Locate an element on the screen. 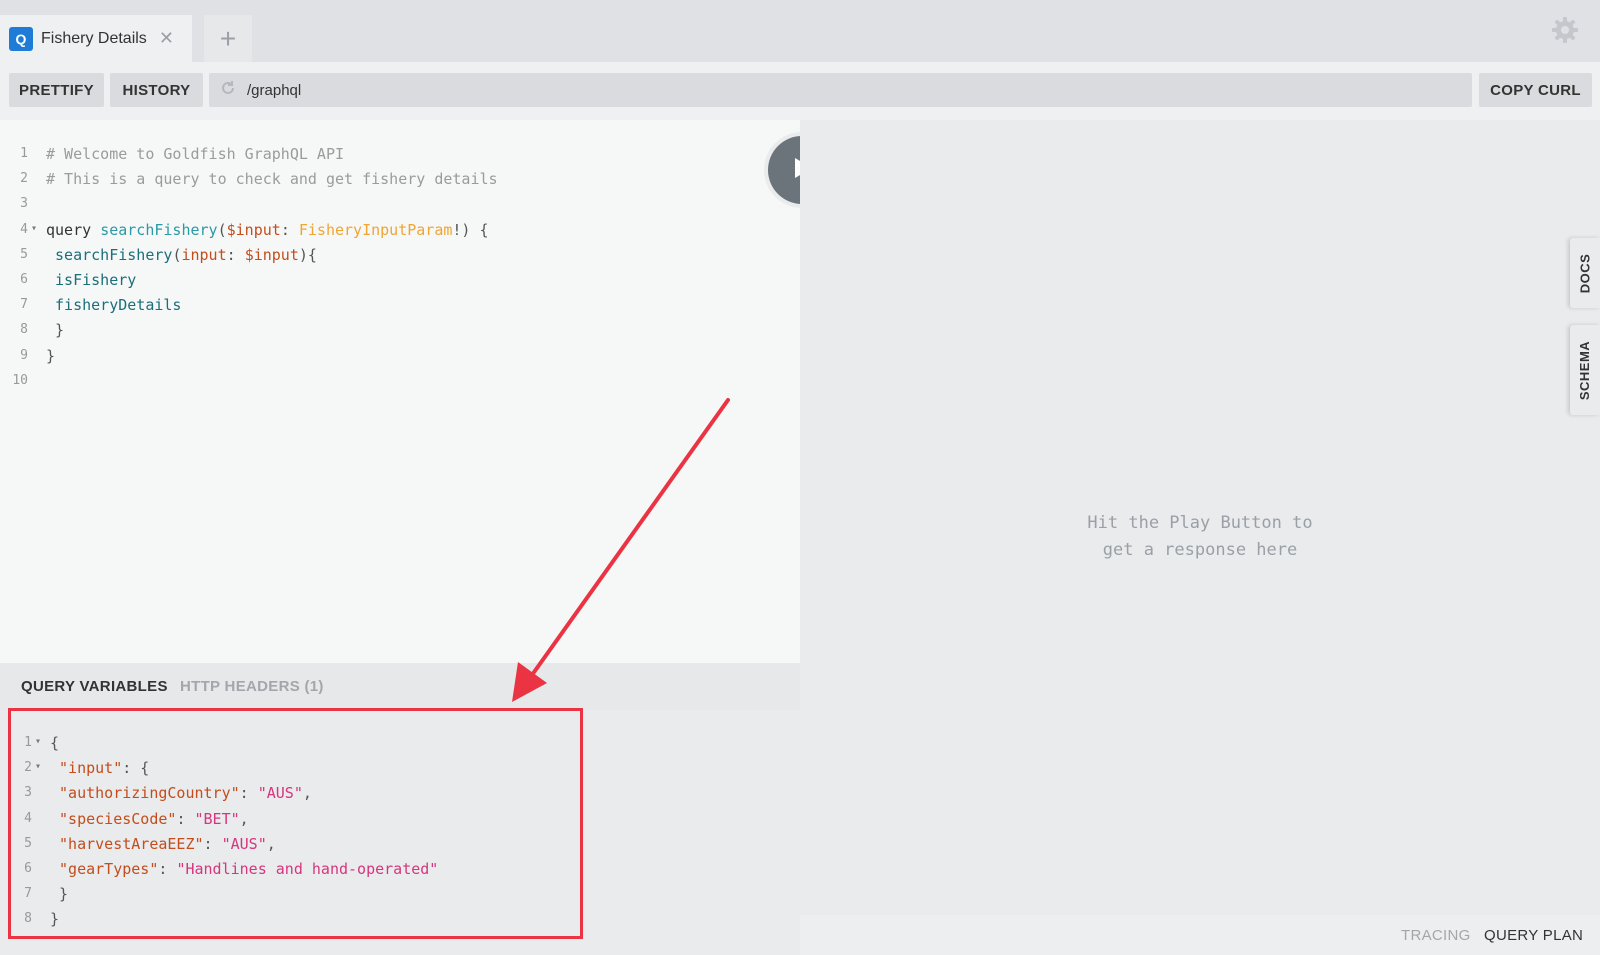 Image resolution: width=1600 pixels, height=955 pixels. fold-arrow-icon: ▾ is located at coordinates (34, 235).